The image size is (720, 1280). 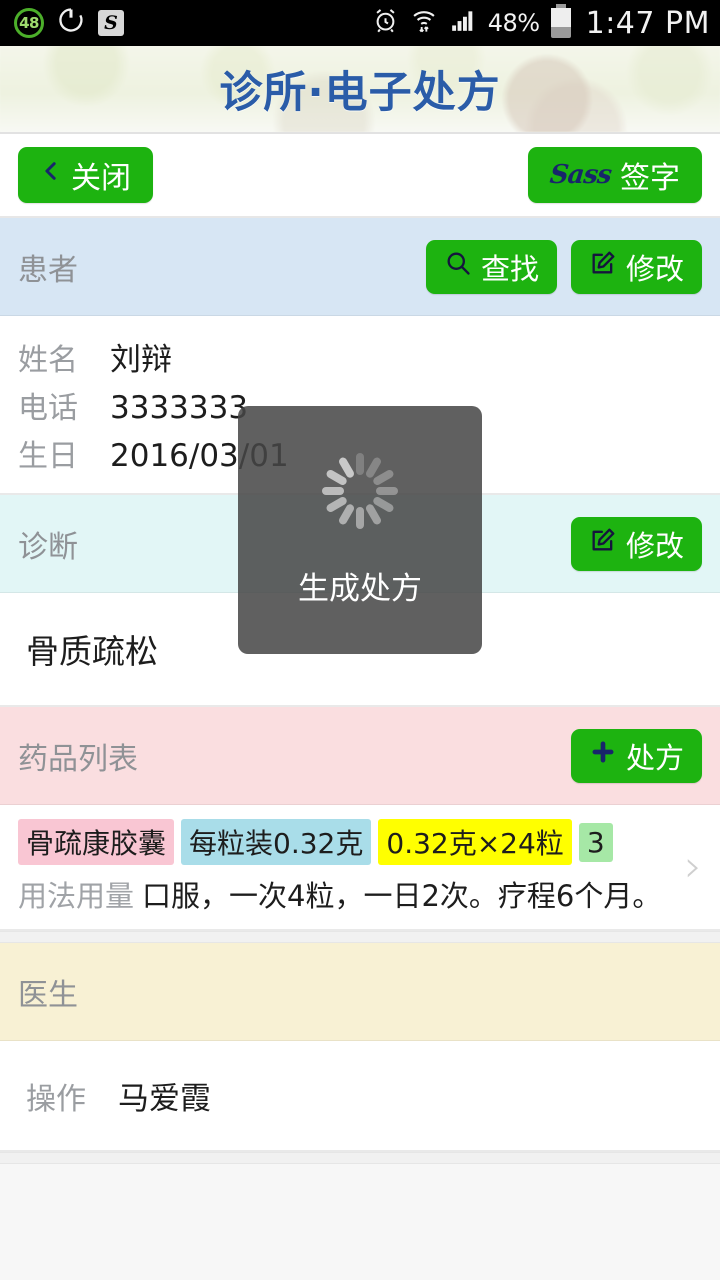 I want to click on plus-icon, so click(x=603, y=755).